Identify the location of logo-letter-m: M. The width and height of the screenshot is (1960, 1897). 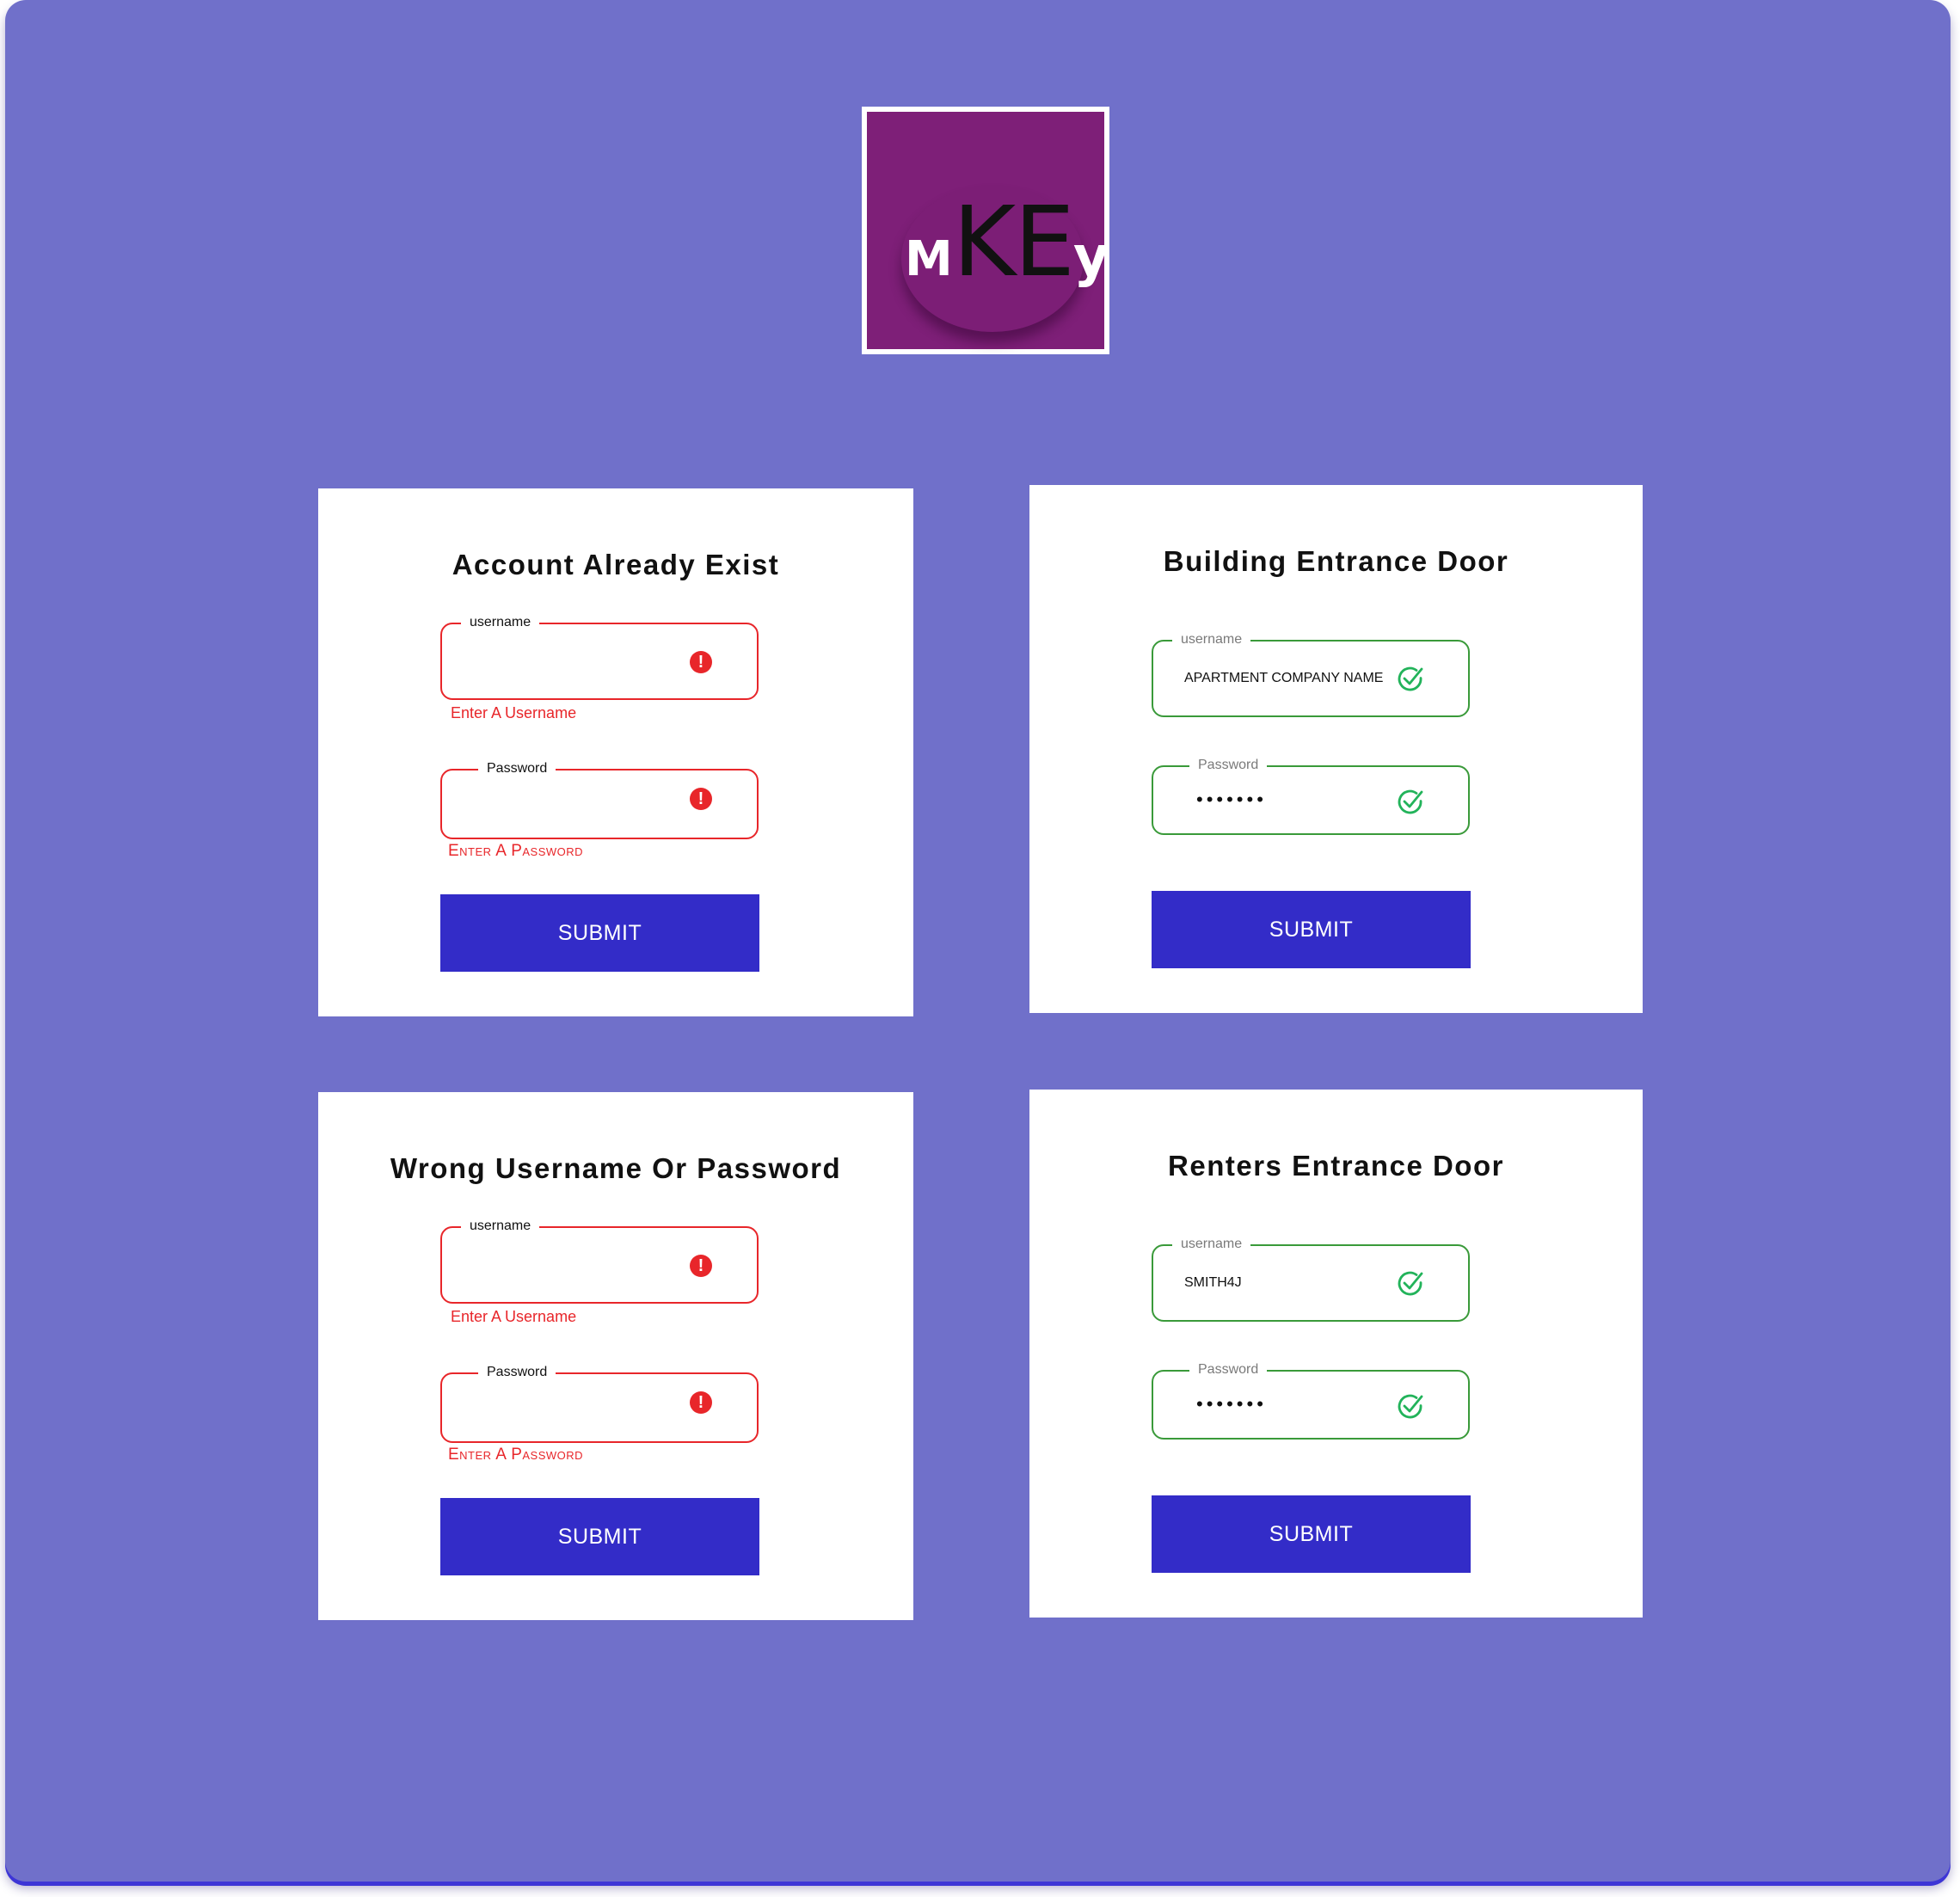
(929, 259).